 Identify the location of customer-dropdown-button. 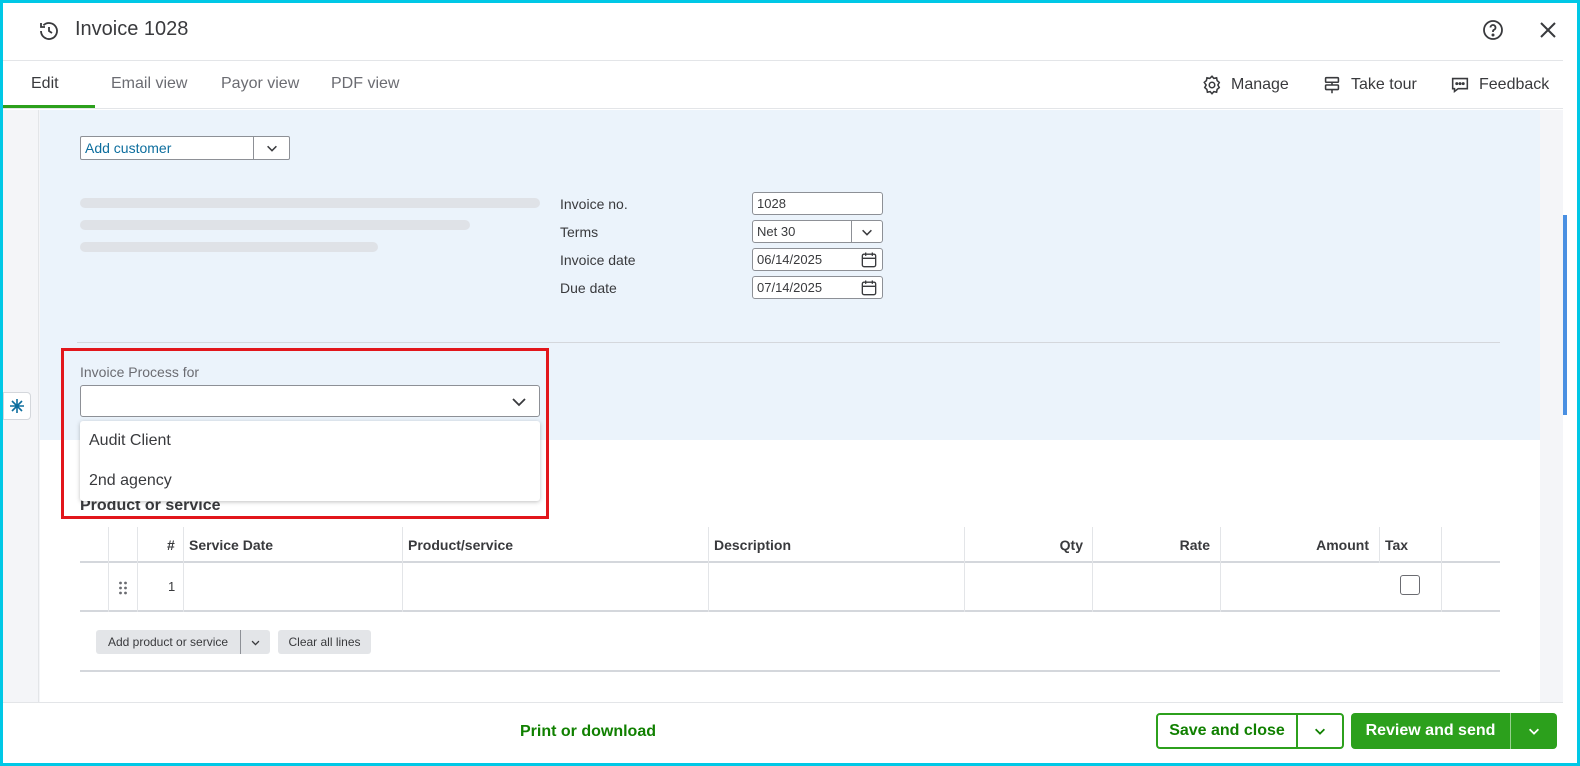
(271, 148).